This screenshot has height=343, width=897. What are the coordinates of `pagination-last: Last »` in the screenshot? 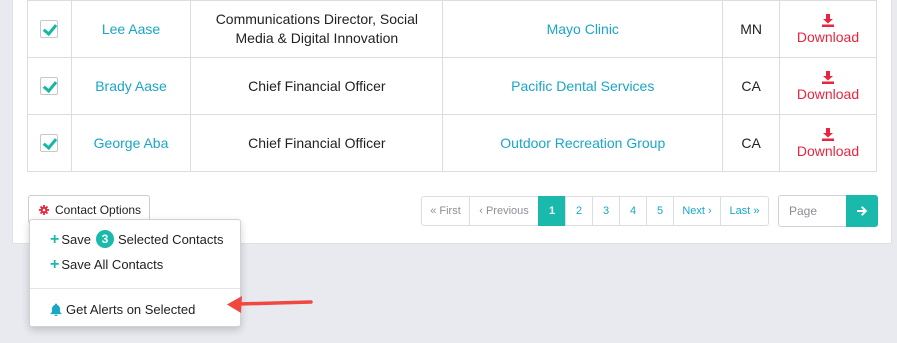 It's located at (744, 211).